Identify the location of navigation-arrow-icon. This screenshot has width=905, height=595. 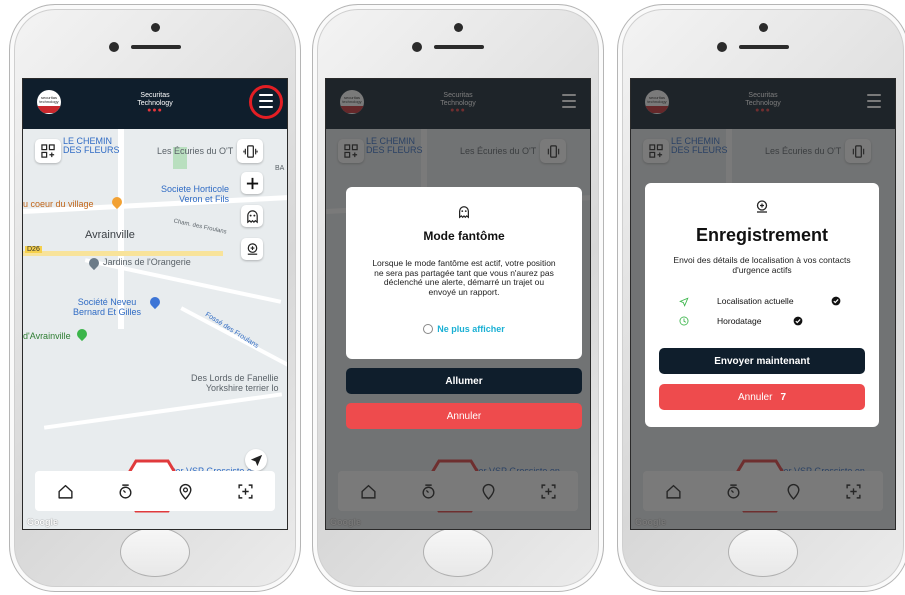
(256, 460).